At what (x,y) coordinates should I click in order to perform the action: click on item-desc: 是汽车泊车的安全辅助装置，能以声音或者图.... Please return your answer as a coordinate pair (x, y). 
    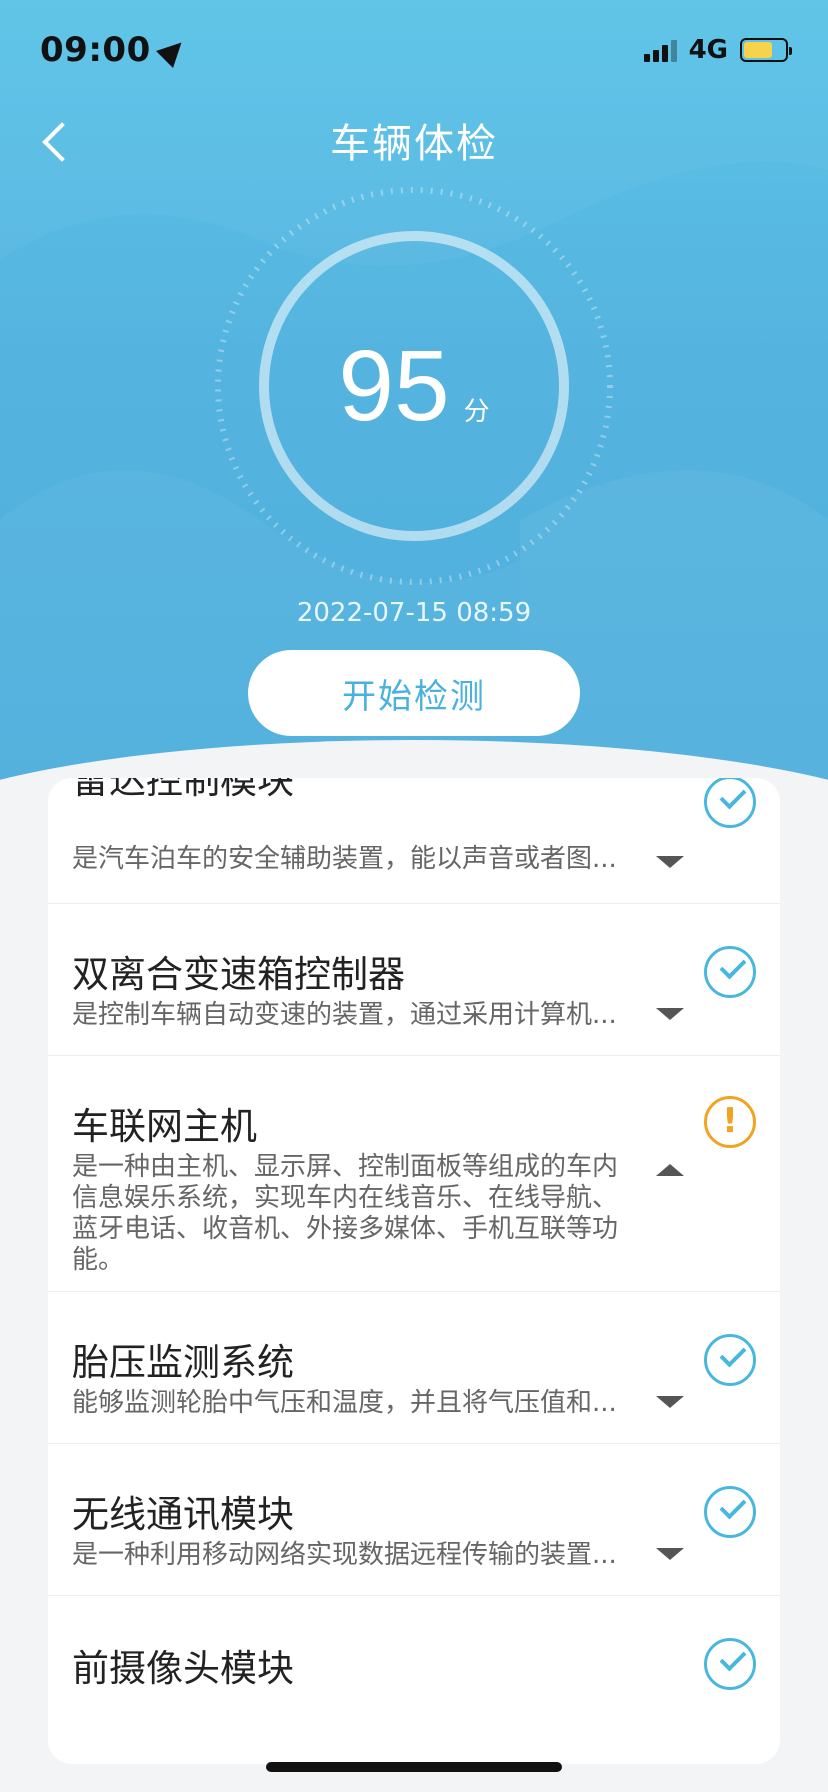
    Looking at the image, I should click on (344, 859).